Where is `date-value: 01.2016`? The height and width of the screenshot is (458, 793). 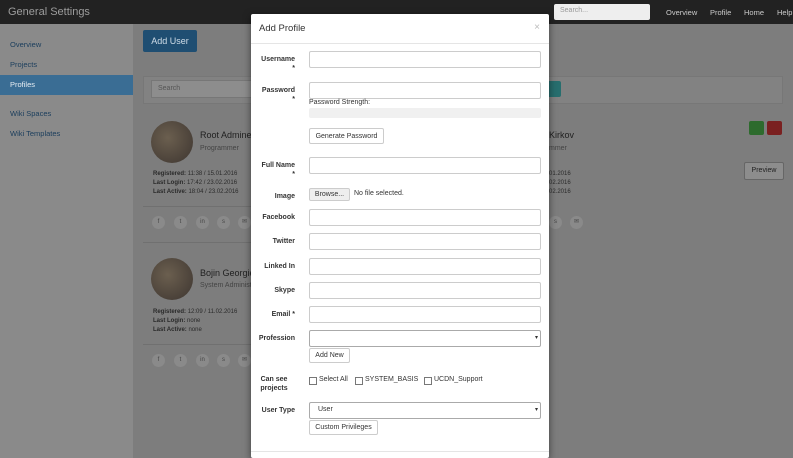
date-value: 01.2016 is located at coordinates (560, 174).